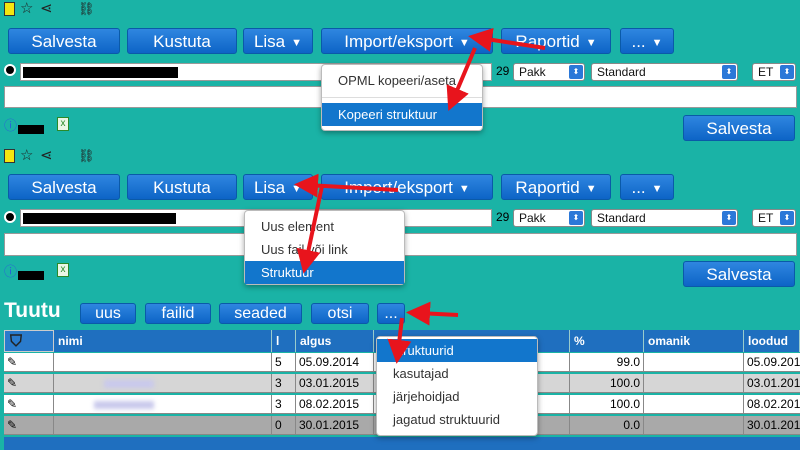  Describe the element at coordinates (457, 419) in the screenshot. I see `menu-item-shared-structures: jagatud struktuurid` at that location.